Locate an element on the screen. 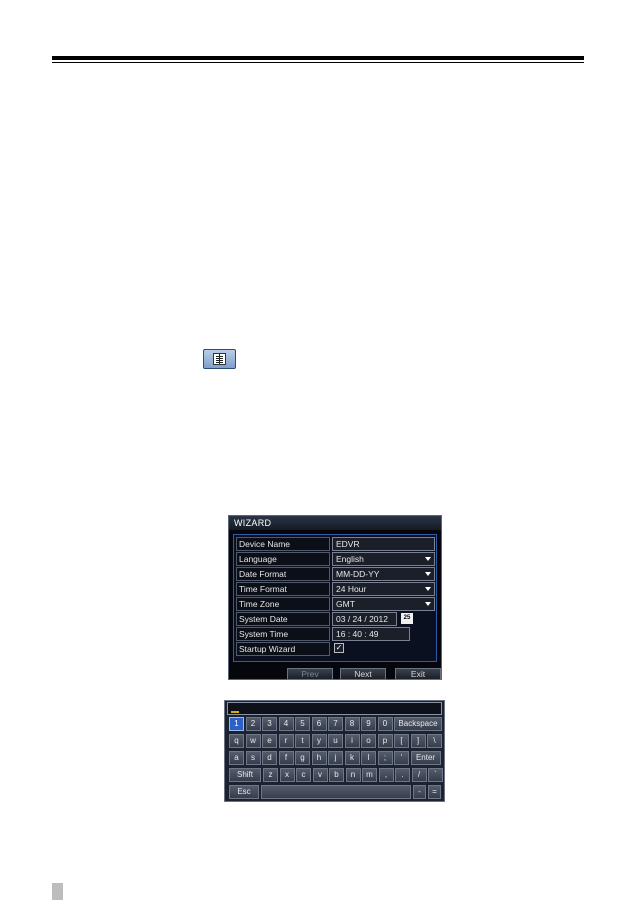 This screenshot has height=923, width=636. header-rule-thick is located at coordinates (318, 58).